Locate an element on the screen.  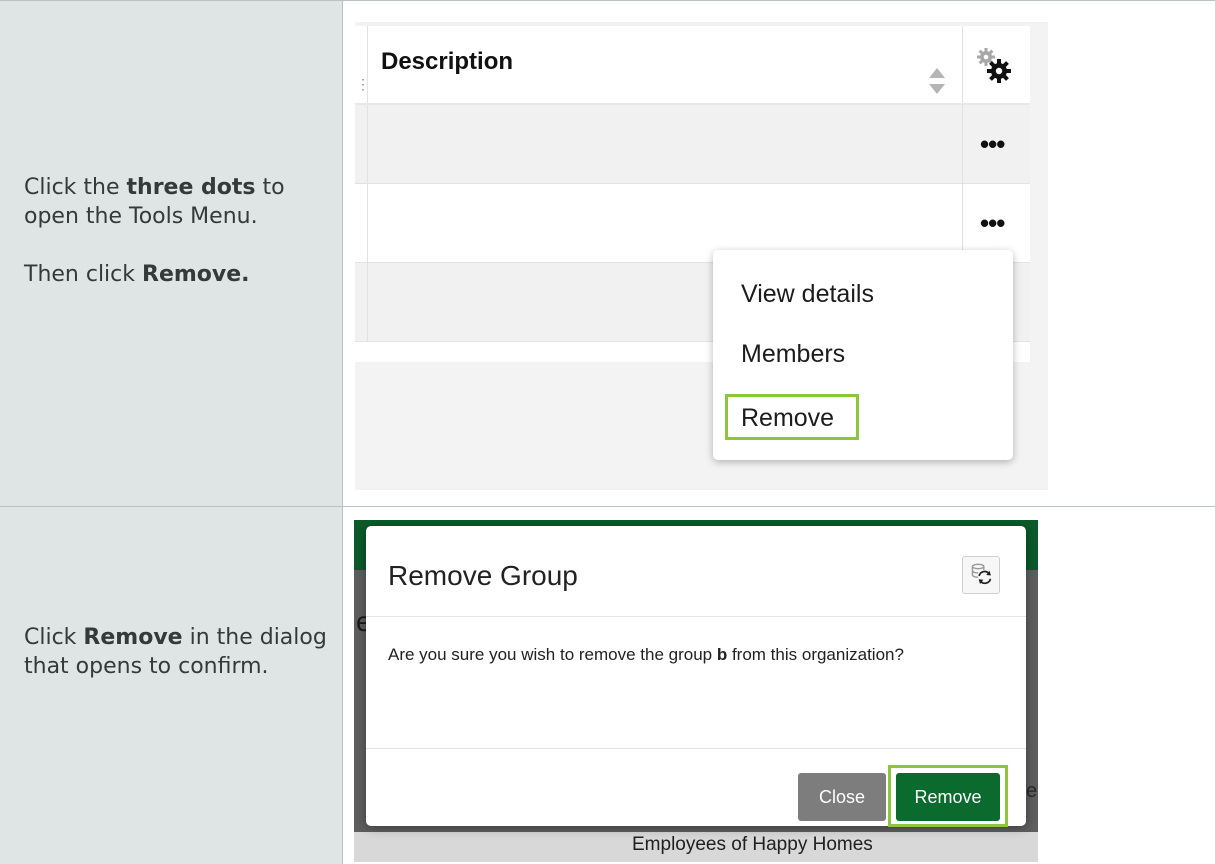
column-settings-icon is located at coordinates (993, 66).